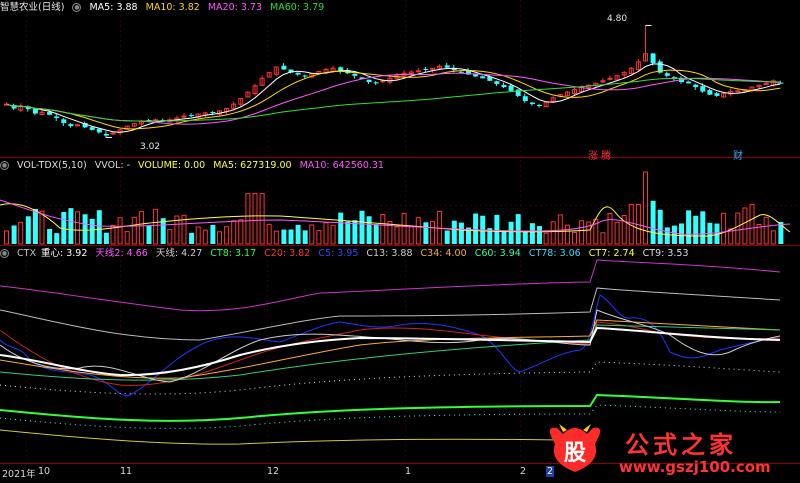 The image size is (800, 483). I want to click on signal-tag-finance: 财, so click(738, 156).